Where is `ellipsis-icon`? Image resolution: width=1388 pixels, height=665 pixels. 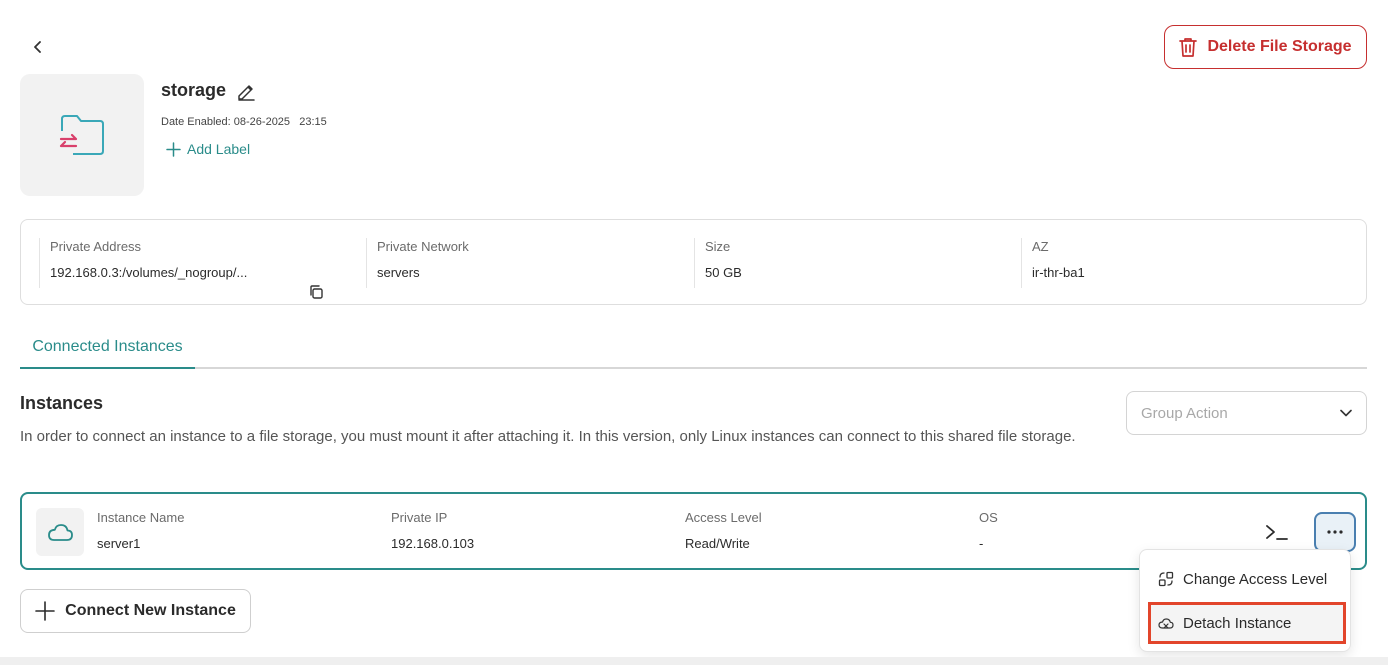 ellipsis-icon is located at coordinates (1335, 532).